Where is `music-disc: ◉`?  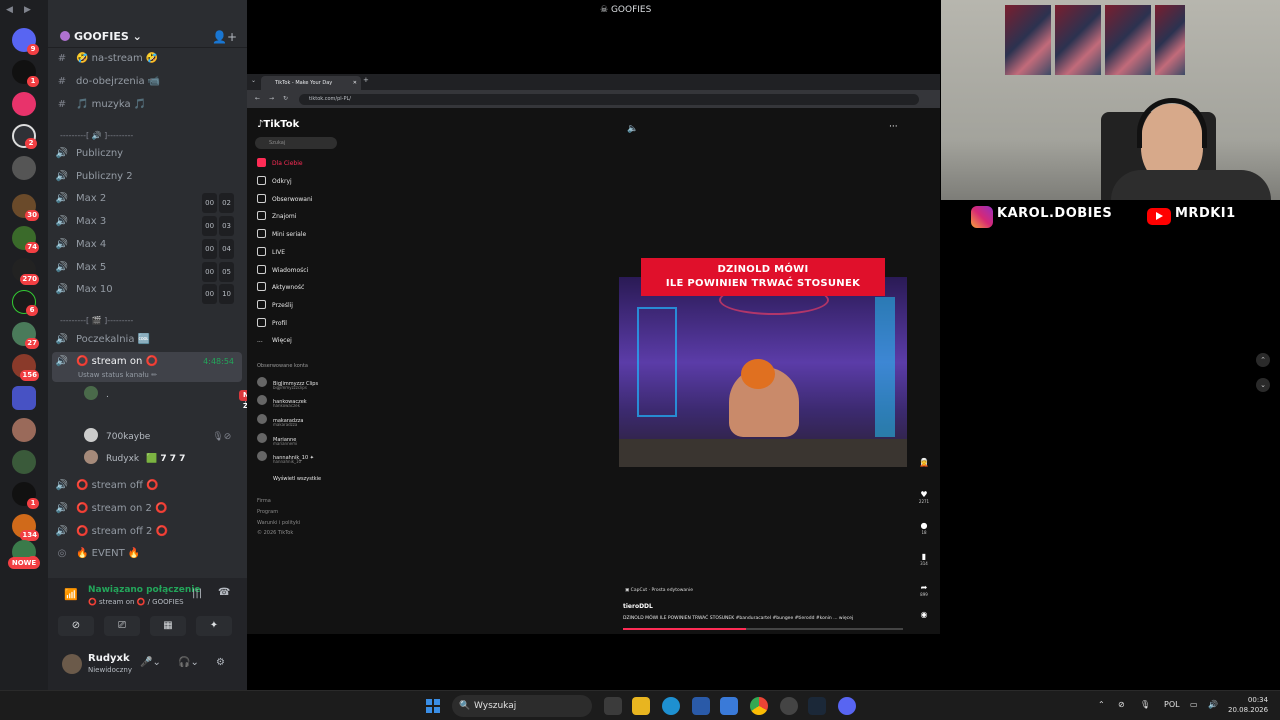 music-disc: ◉ is located at coordinates (924, 614).